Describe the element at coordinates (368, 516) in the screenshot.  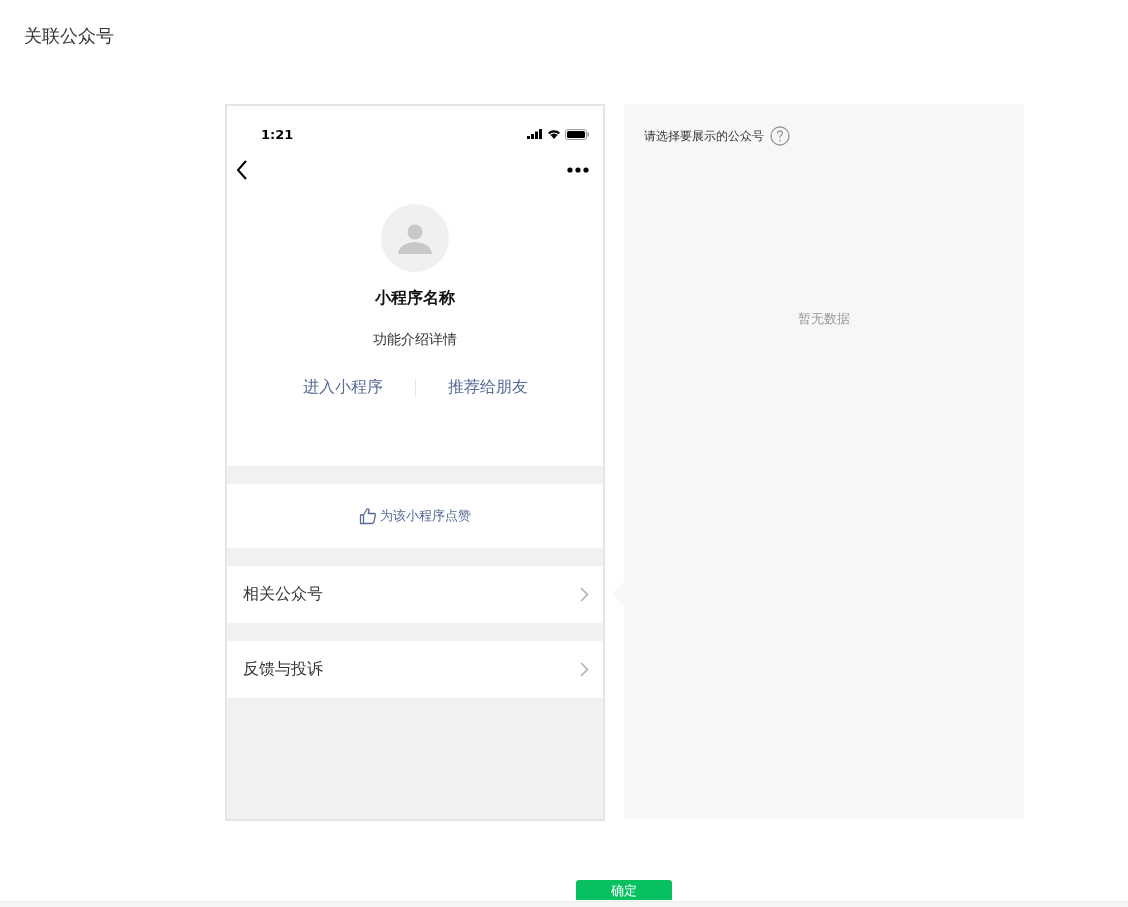
I see `thumbs-up-icon` at that location.